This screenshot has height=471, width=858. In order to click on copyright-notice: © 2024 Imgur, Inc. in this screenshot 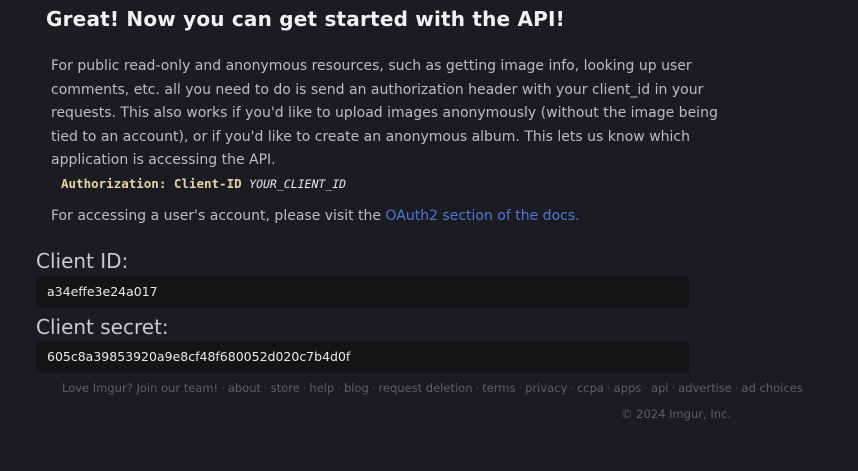, I will do `click(676, 414)`.